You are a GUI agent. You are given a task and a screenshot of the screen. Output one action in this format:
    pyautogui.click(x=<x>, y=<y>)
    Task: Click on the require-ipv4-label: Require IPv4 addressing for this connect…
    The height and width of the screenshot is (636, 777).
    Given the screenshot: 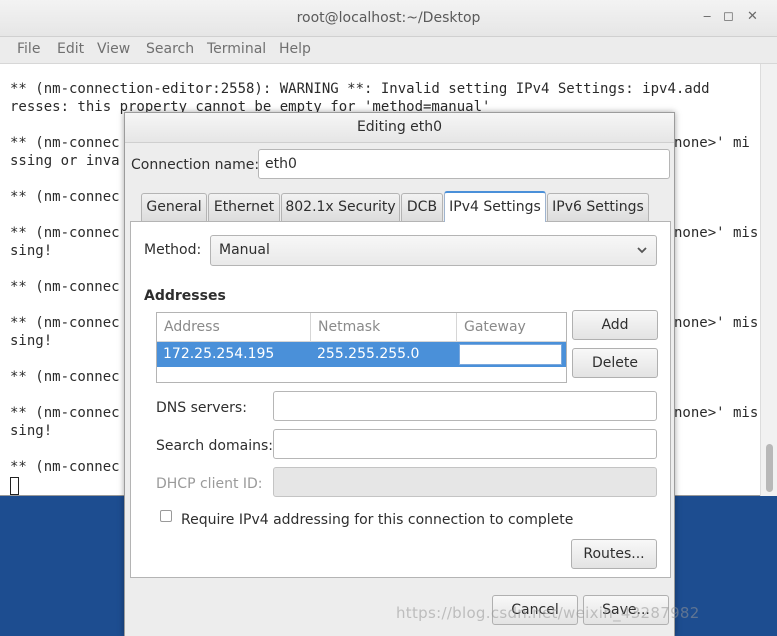 What is the action you would take?
    pyautogui.click(x=377, y=520)
    